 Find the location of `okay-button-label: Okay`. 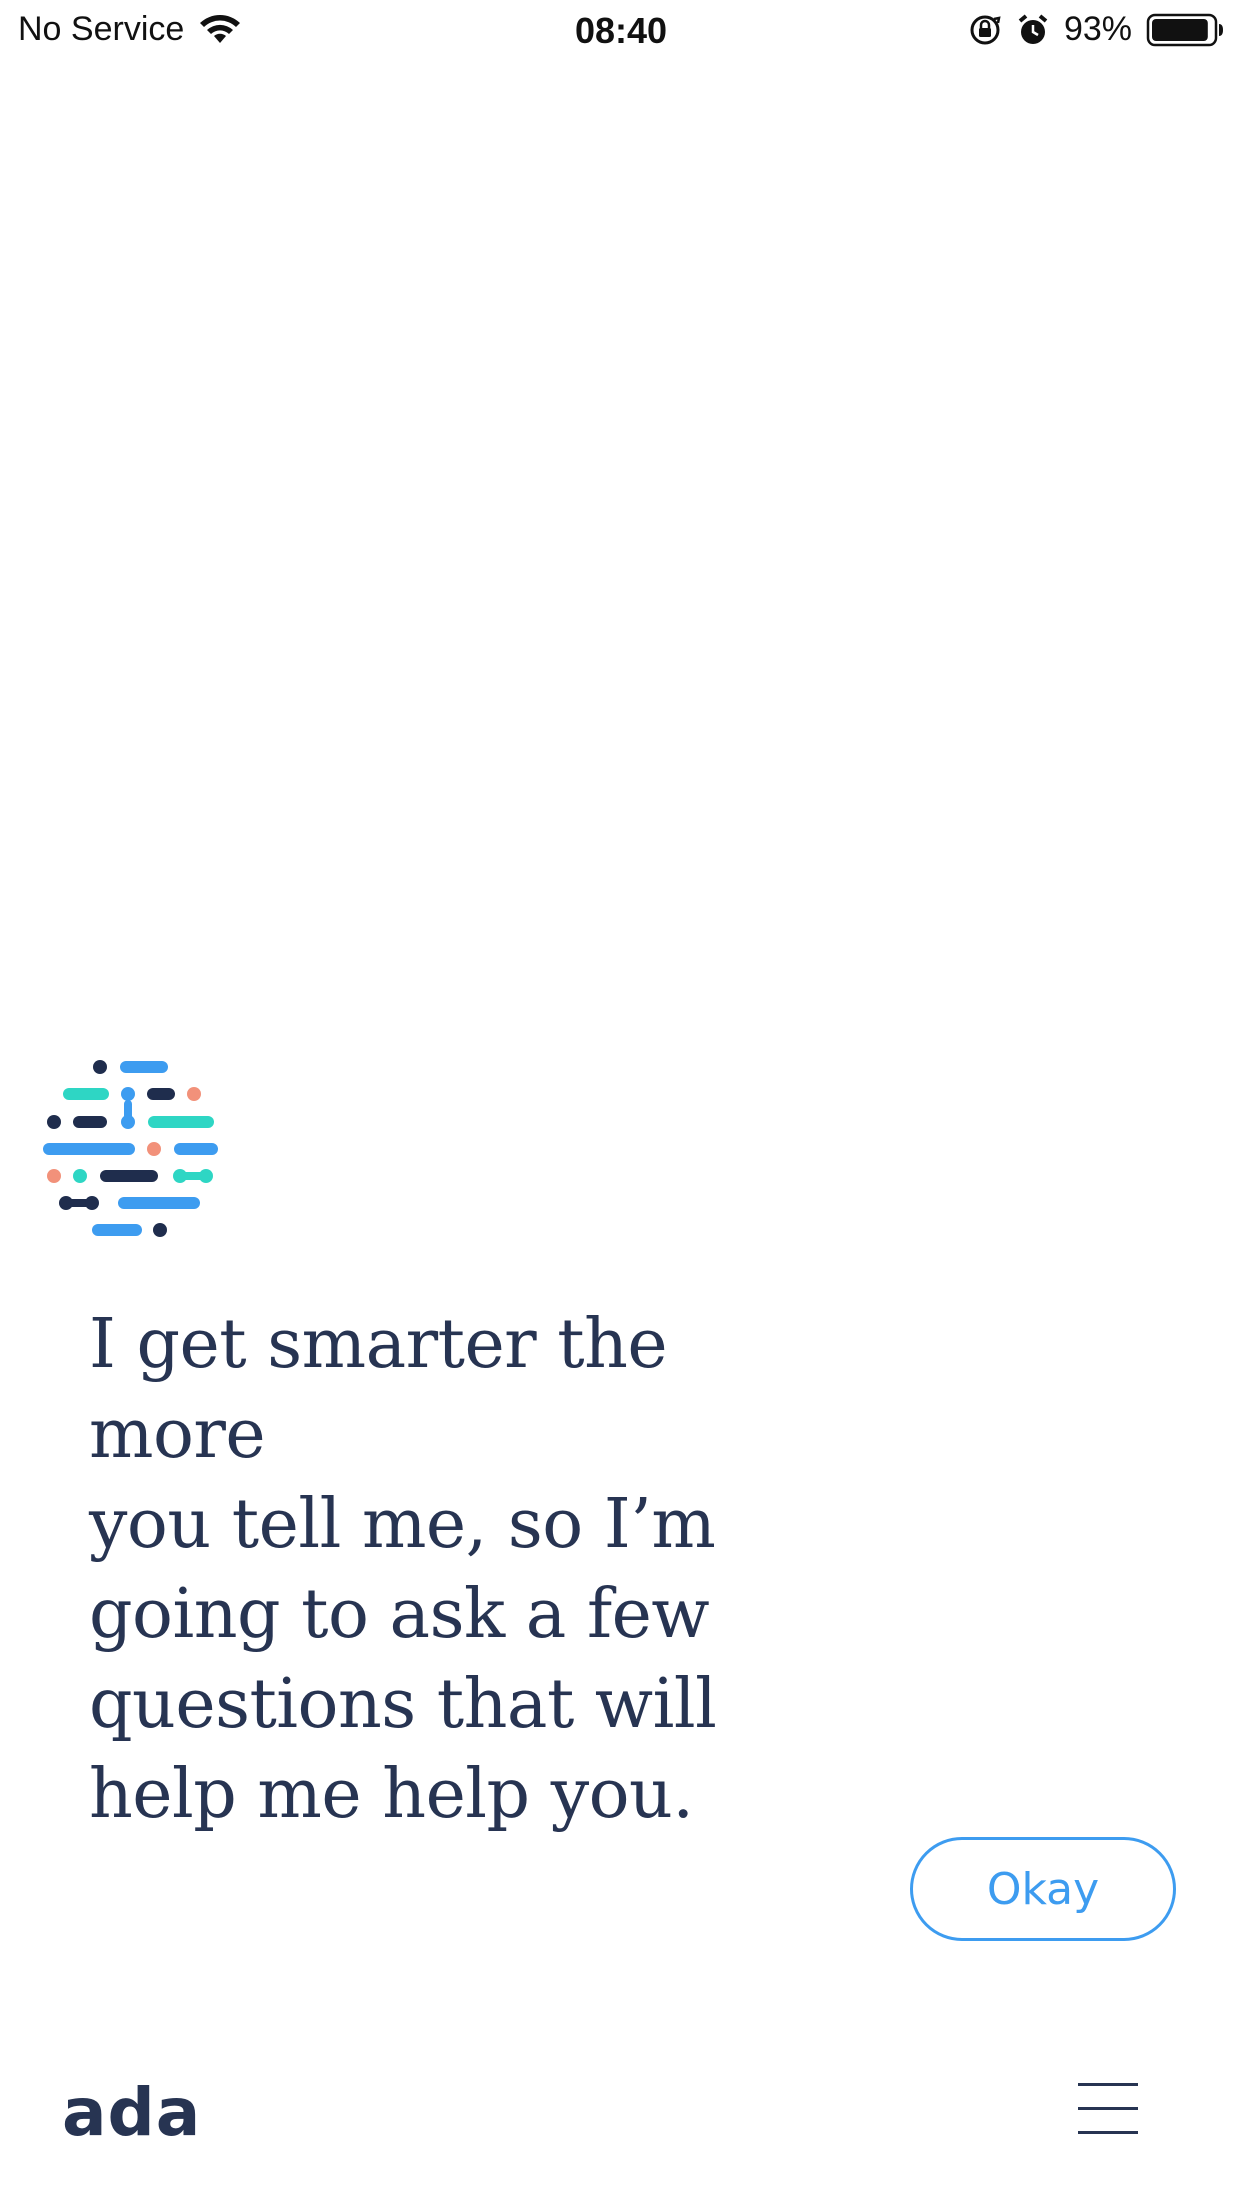

okay-button-label: Okay is located at coordinates (1043, 1889).